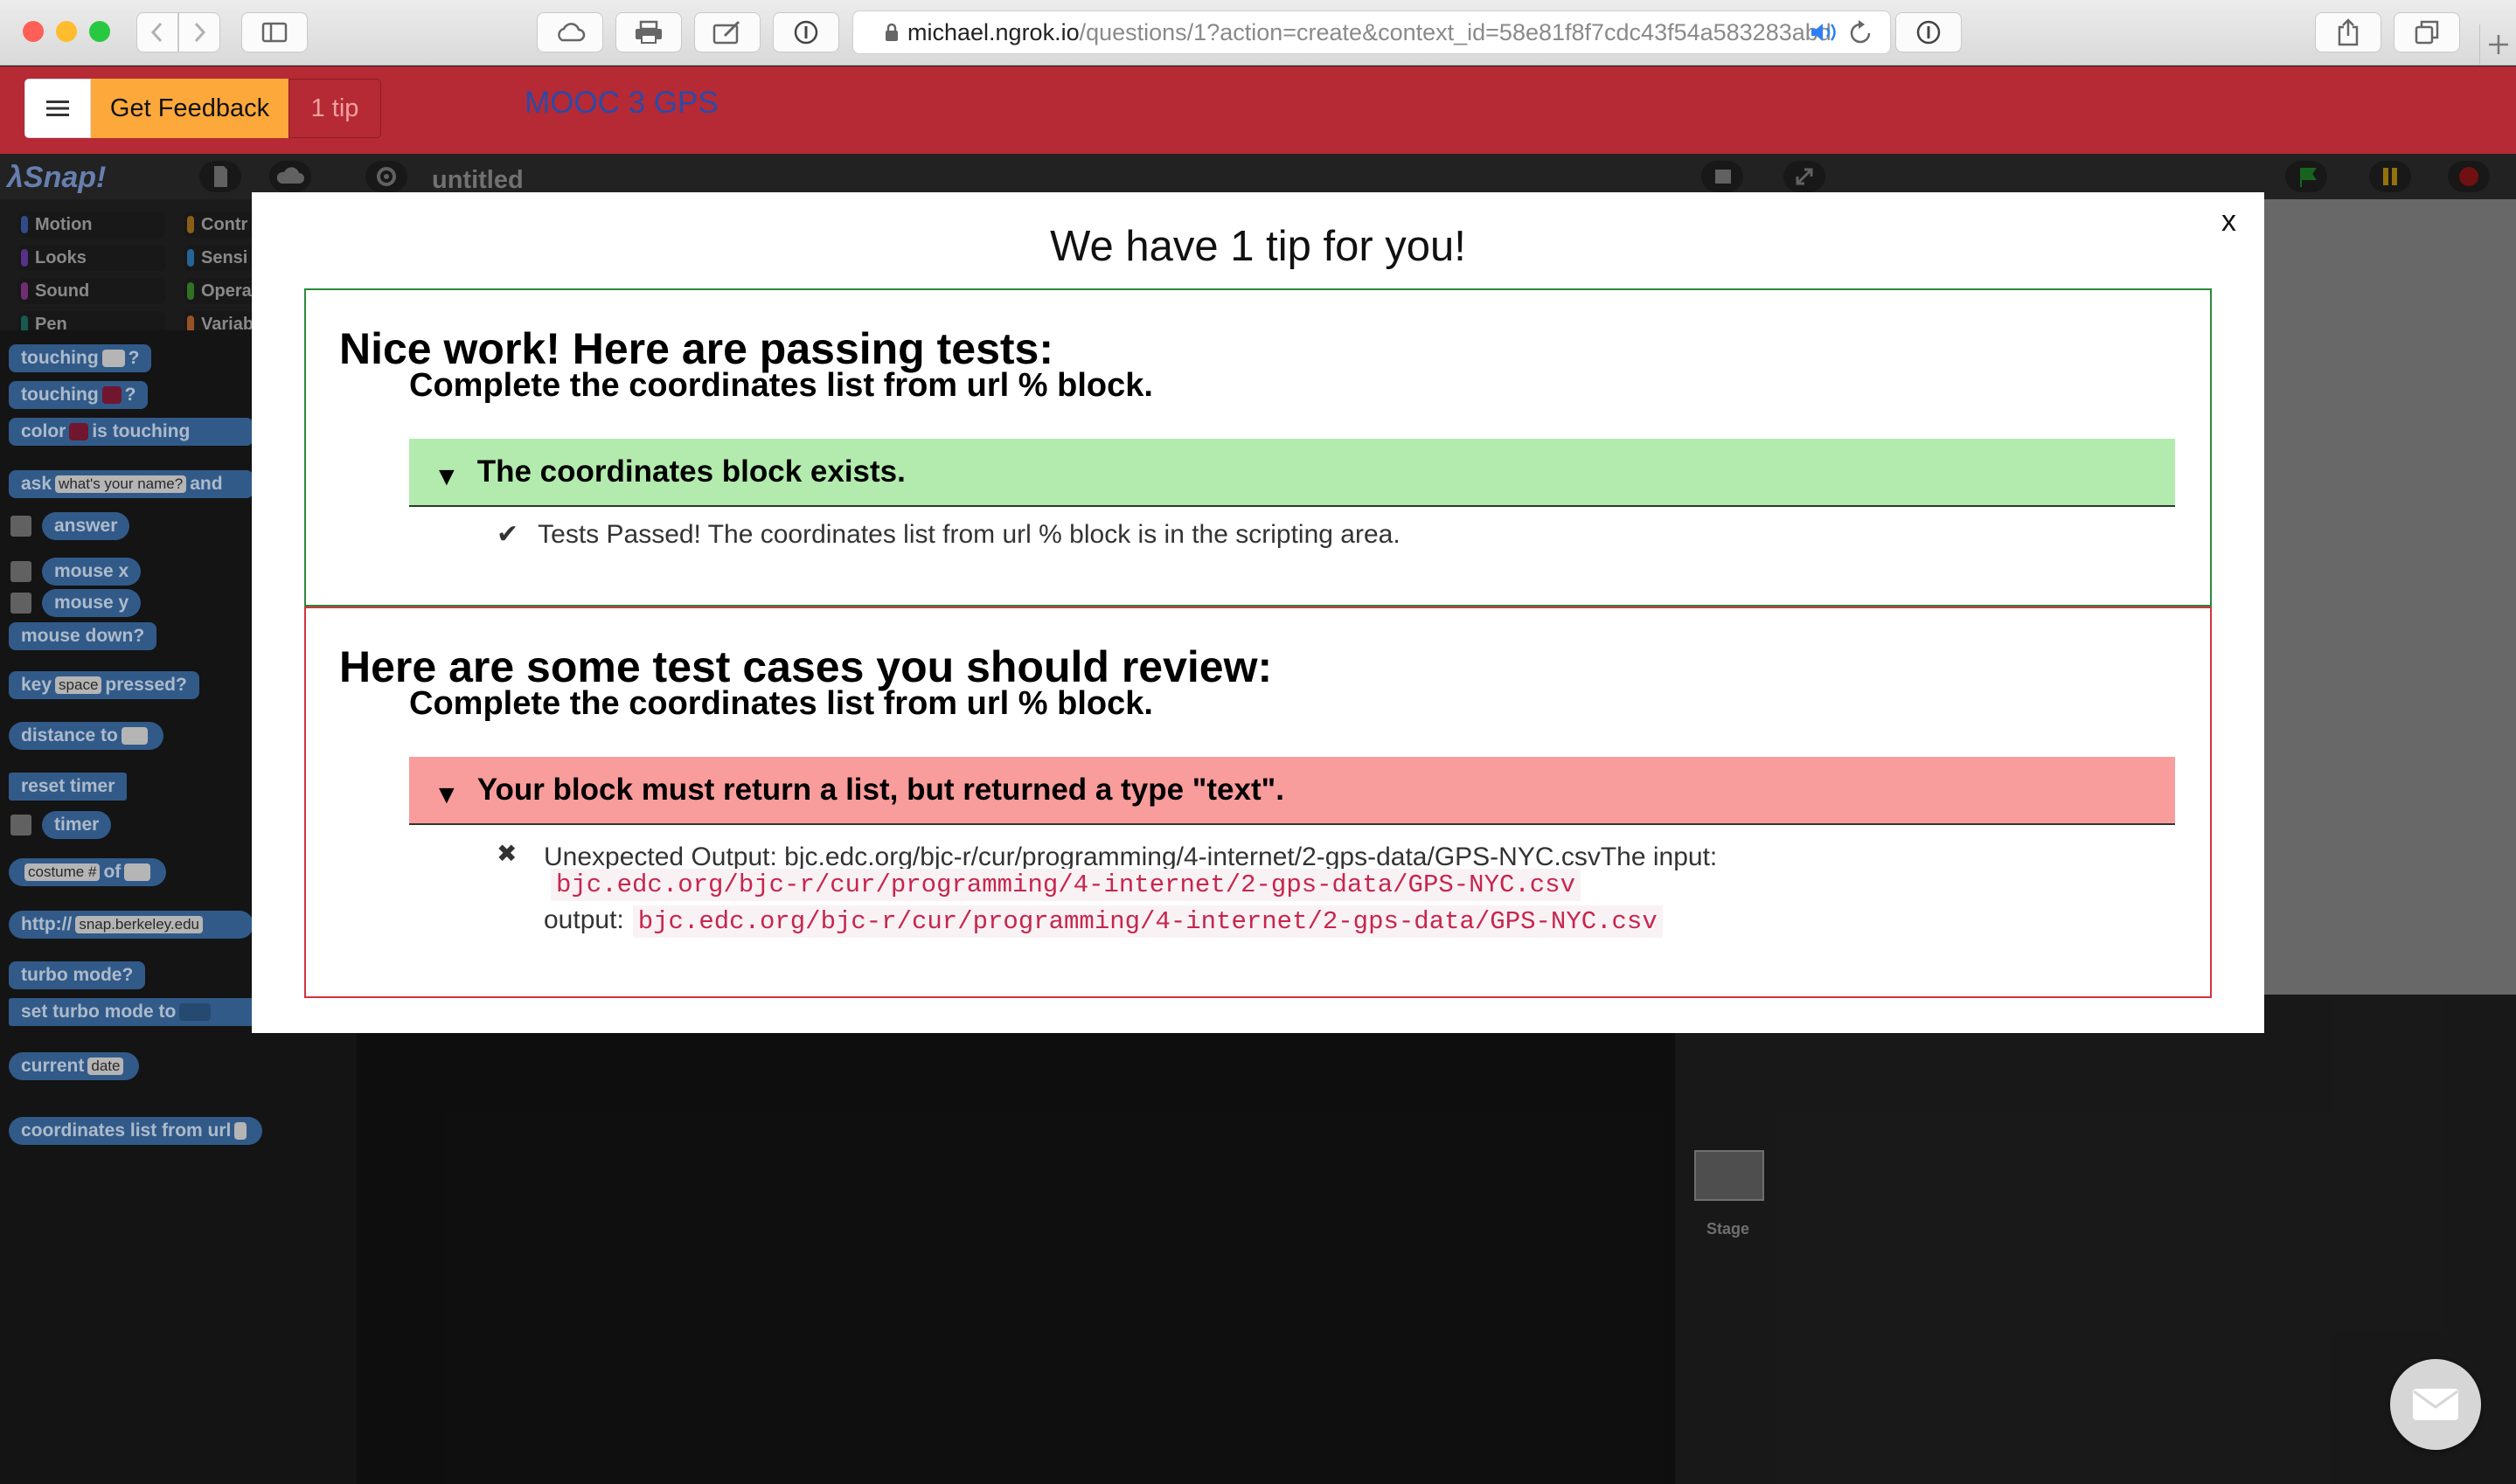 The height and width of the screenshot is (1484, 2516). Describe the element at coordinates (1258, 110) in the screenshot. I see `app-header: Get Feedback 1 tip MOOC 3 GPS` at that location.